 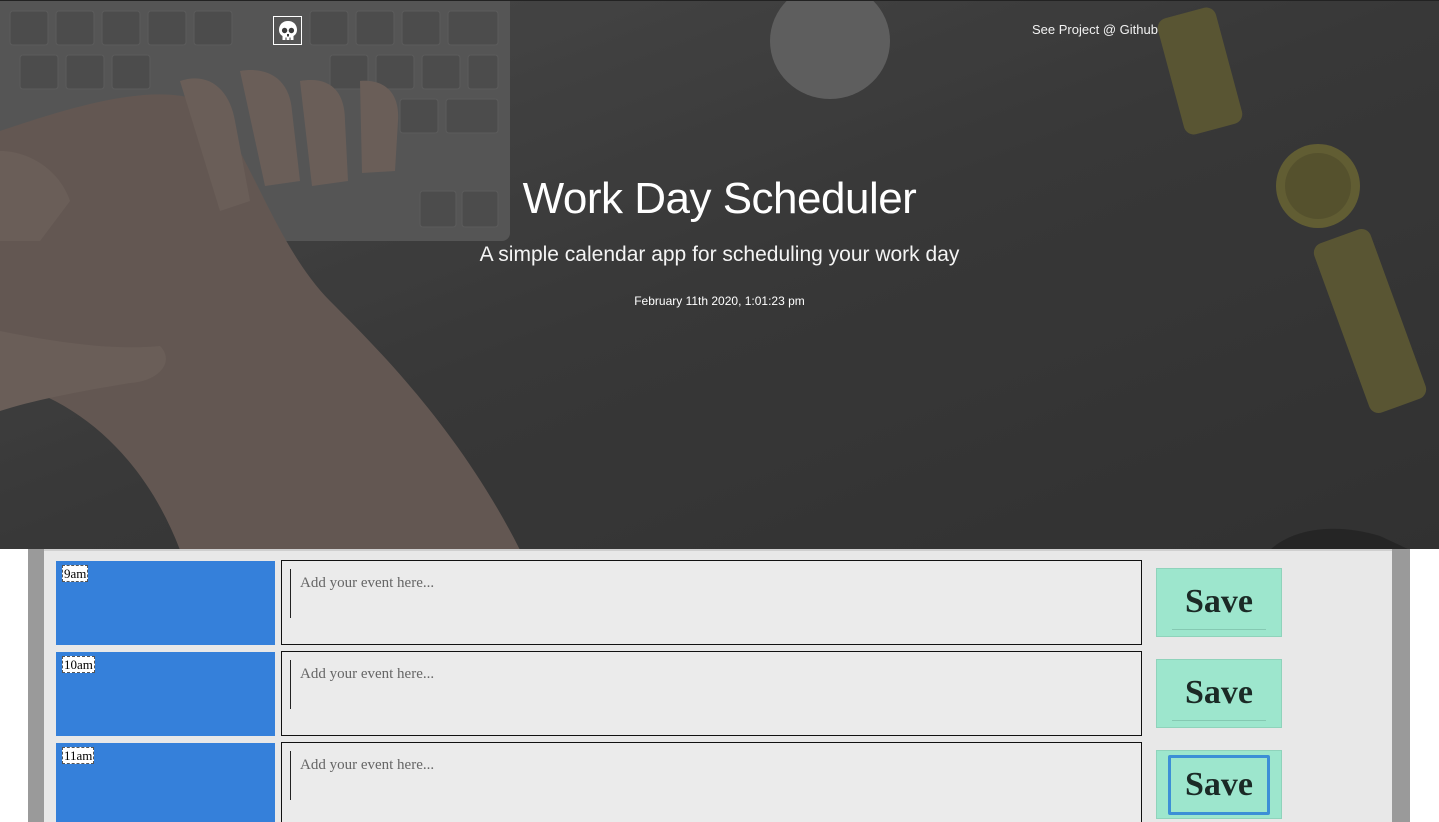 I want to click on skull-icon, so click(x=287, y=30).